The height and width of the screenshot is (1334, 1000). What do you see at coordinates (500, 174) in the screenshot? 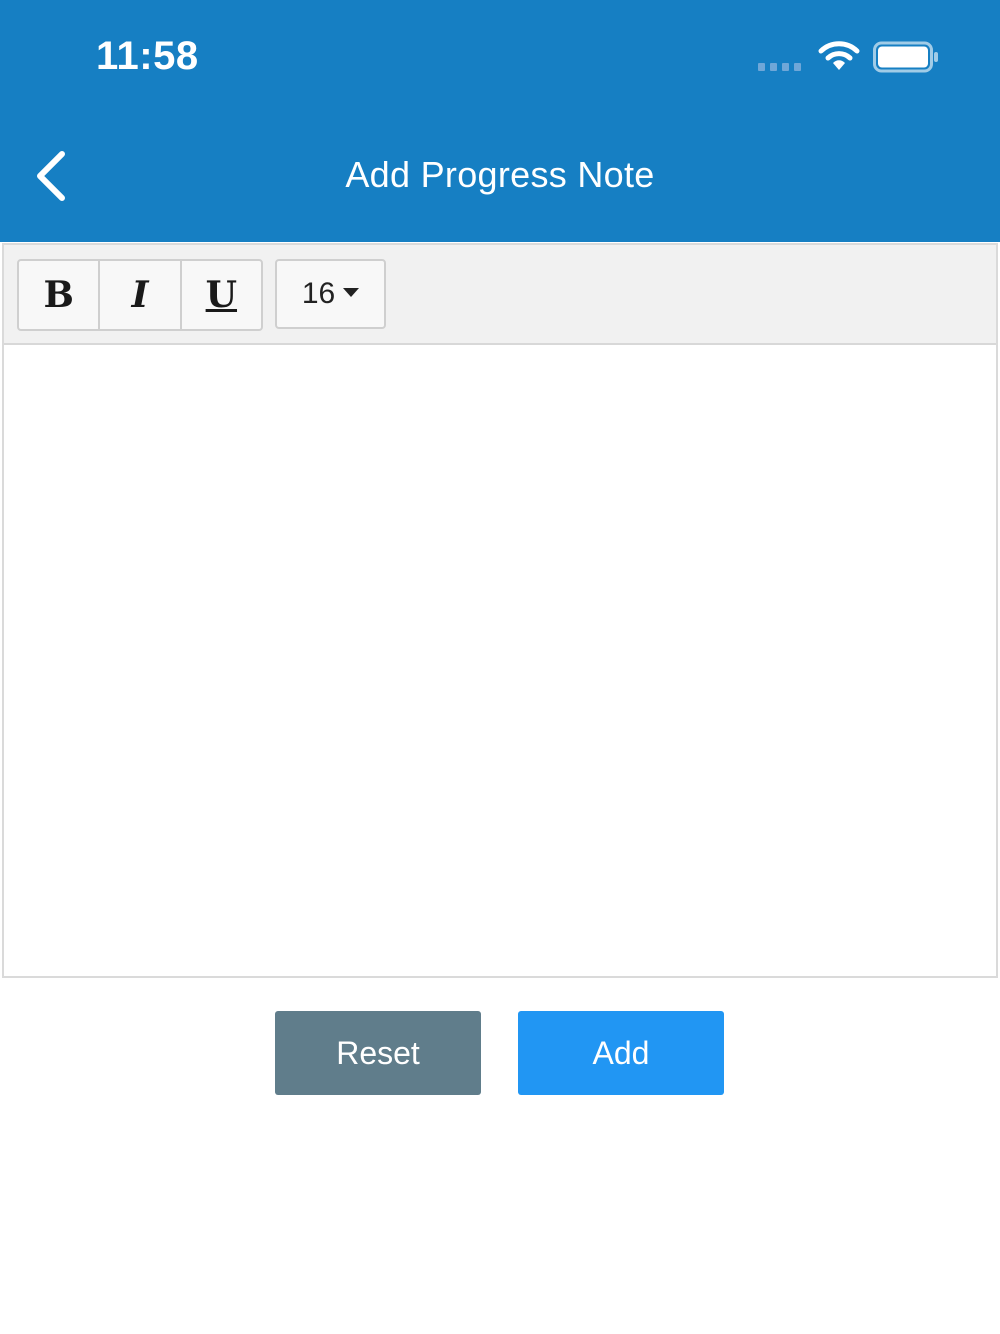
I see `page-title: Add Progress Note` at bounding box center [500, 174].